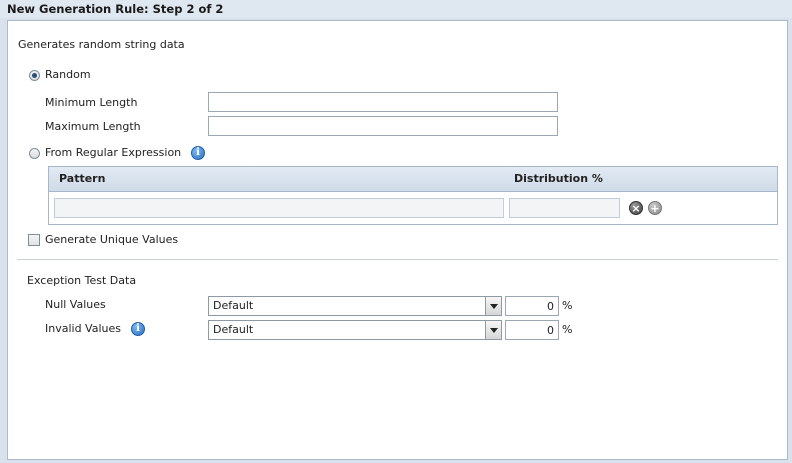 The height and width of the screenshot is (463, 792). Describe the element at coordinates (34, 153) in the screenshot. I see `regular-expression-radio` at that location.